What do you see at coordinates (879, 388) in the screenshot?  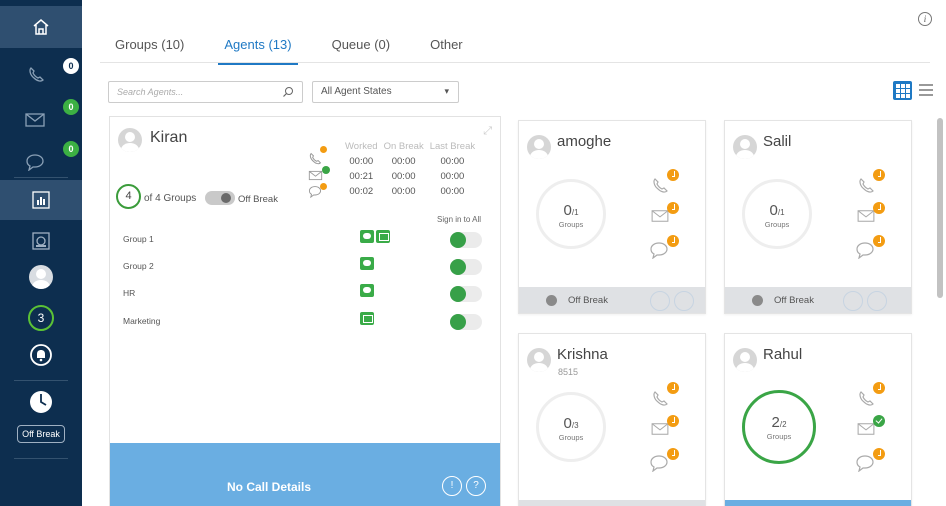 I see `call-status-dot` at bounding box center [879, 388].